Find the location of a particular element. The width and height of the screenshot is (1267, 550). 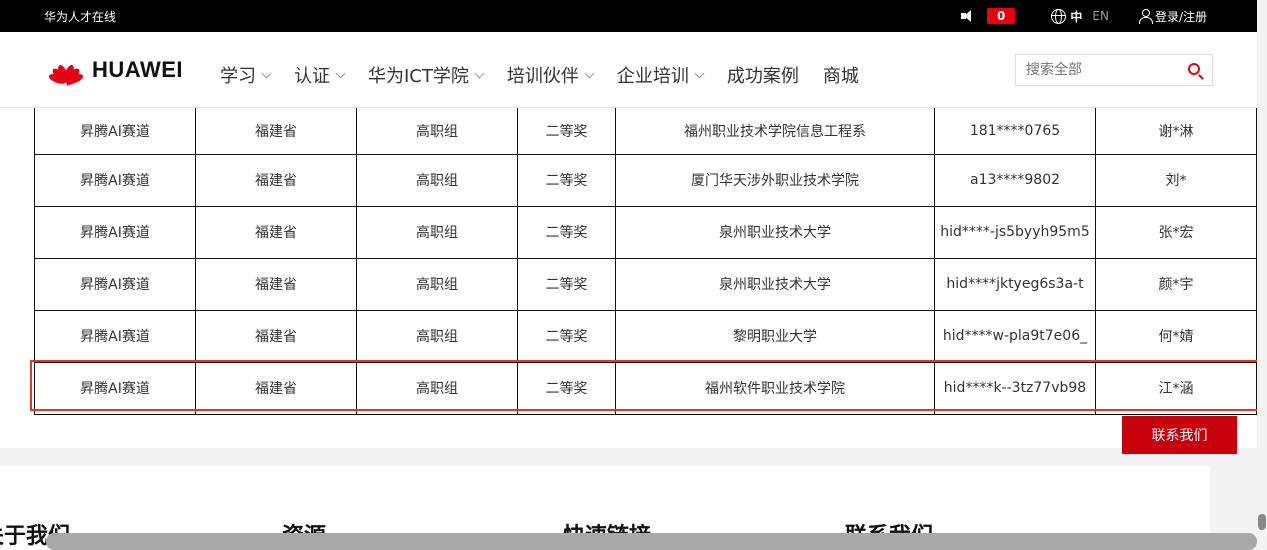

table-cell: 颜*宇 is located at coordinates (1176, 284).